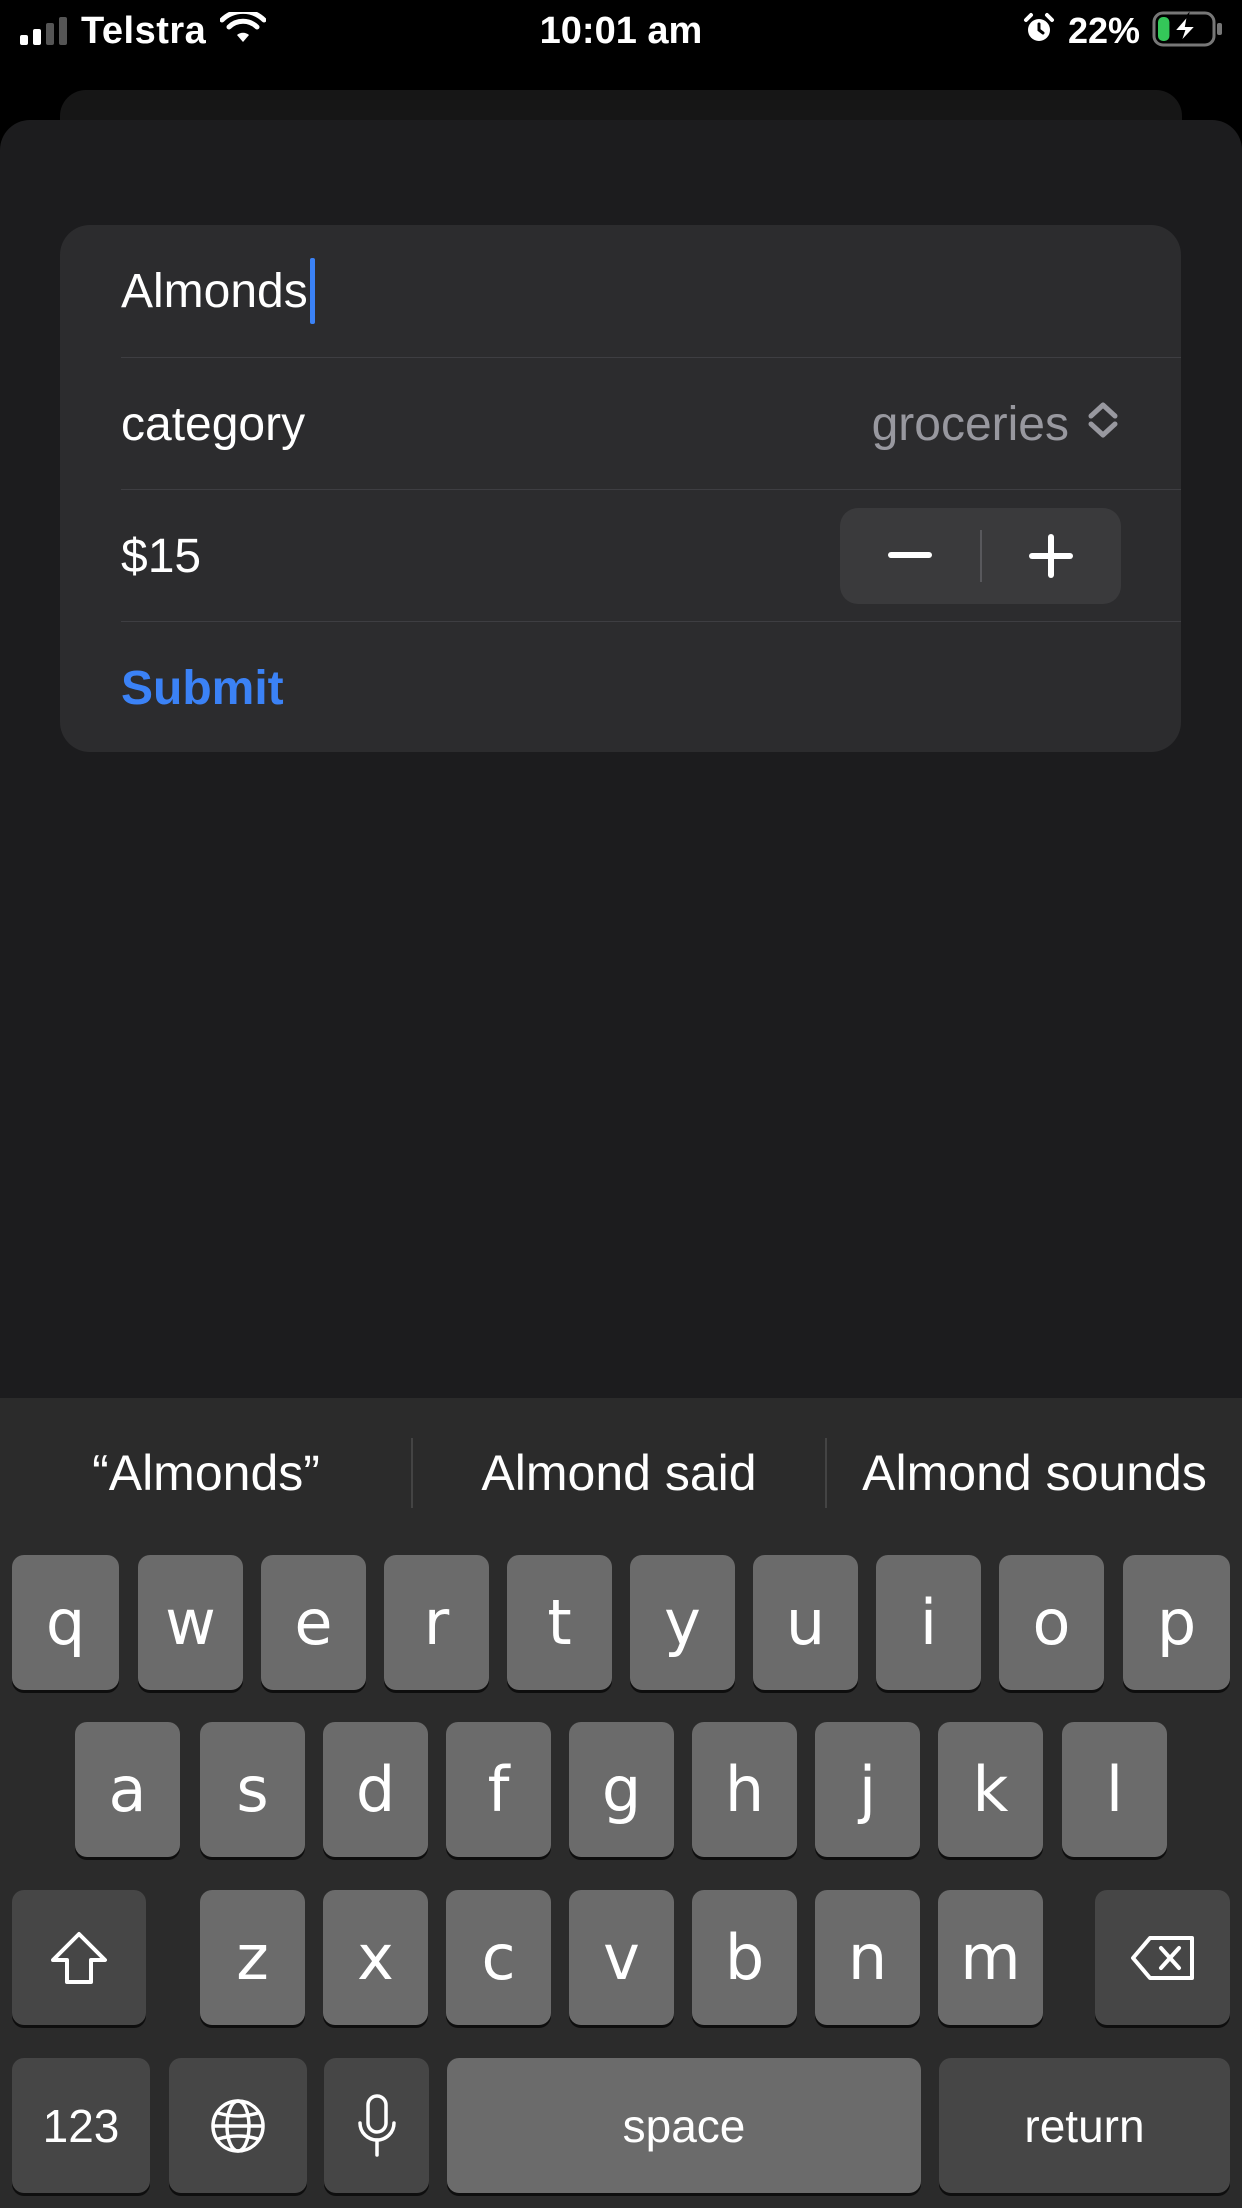 Image resolution: width=1242 pixels, height=2208 pixels. What do you see at coordinates (498, 1789) in the screenshot?
I see `key-f: f` at bounding box center [498, 1789].